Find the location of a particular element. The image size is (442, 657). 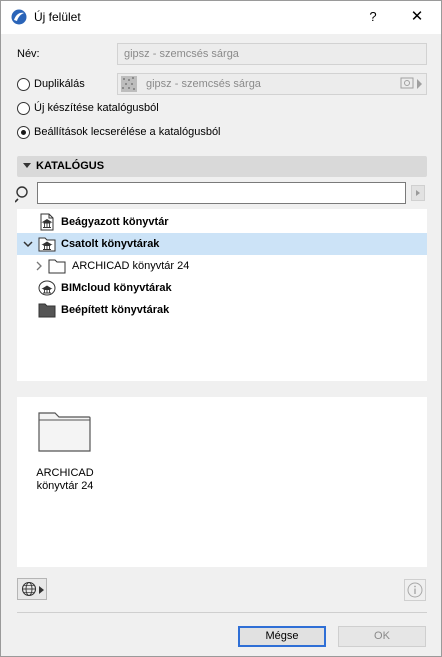

catalog-section-header: KATALÓGUS is located at coordinates (222, 166).